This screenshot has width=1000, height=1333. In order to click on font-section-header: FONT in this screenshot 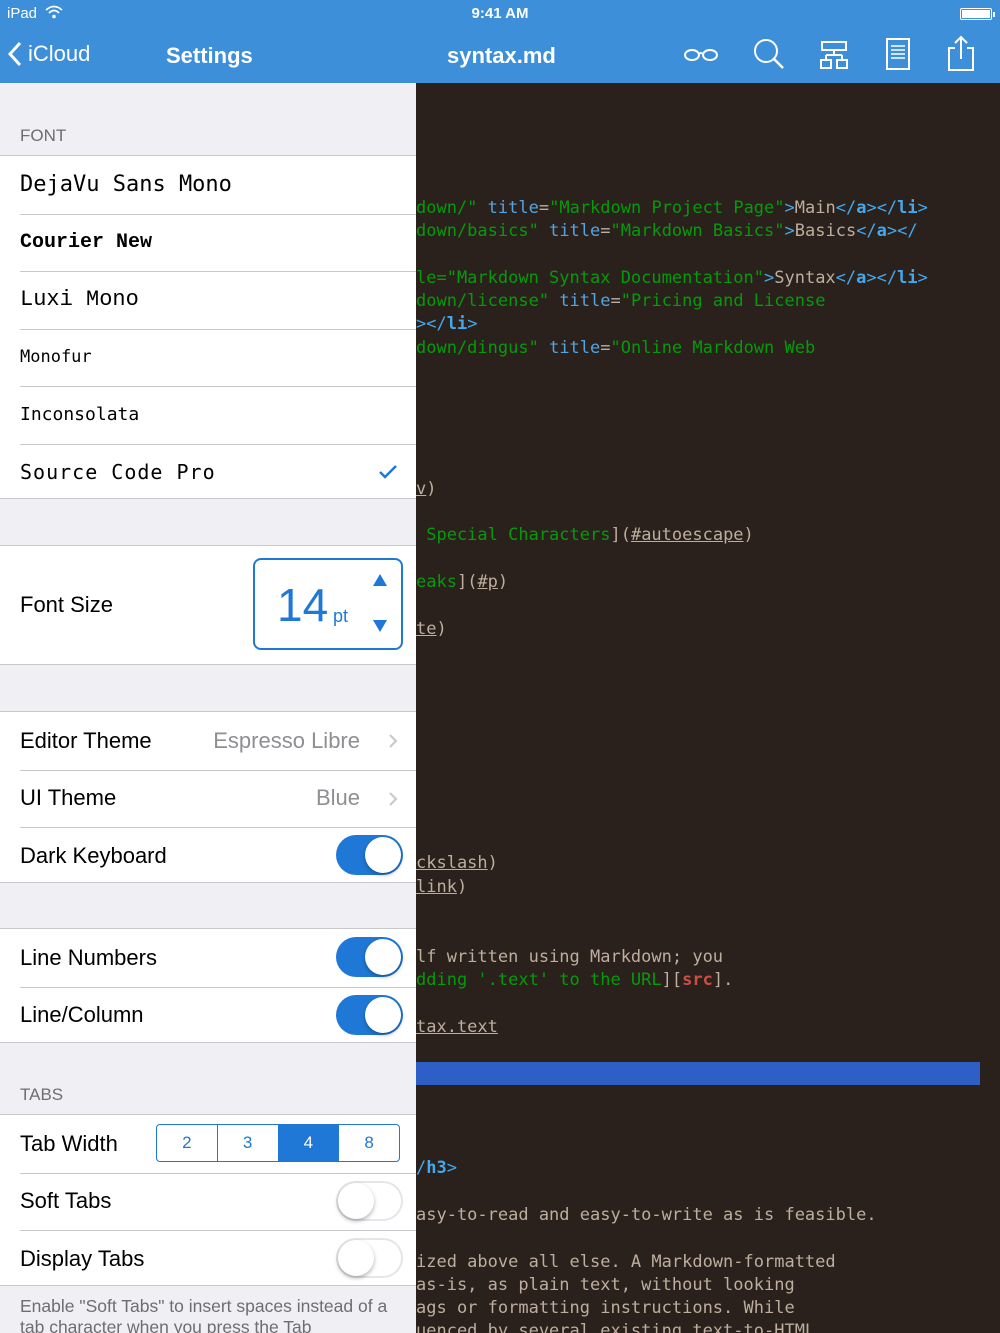, I will do `click(43, 135)`.